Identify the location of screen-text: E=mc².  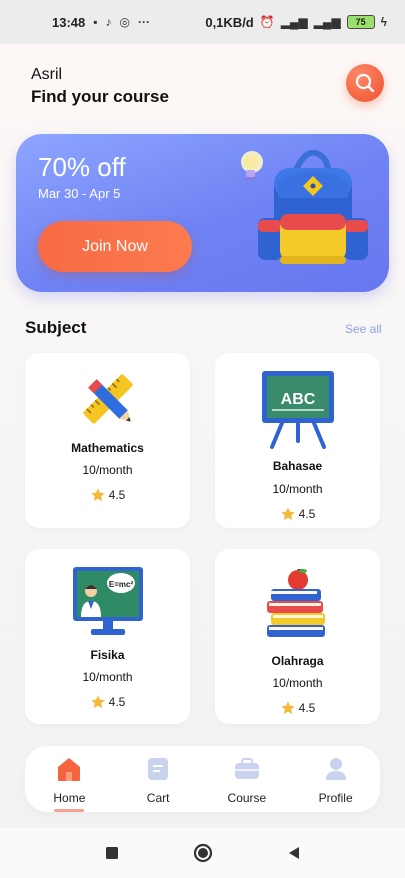
(120, 584).